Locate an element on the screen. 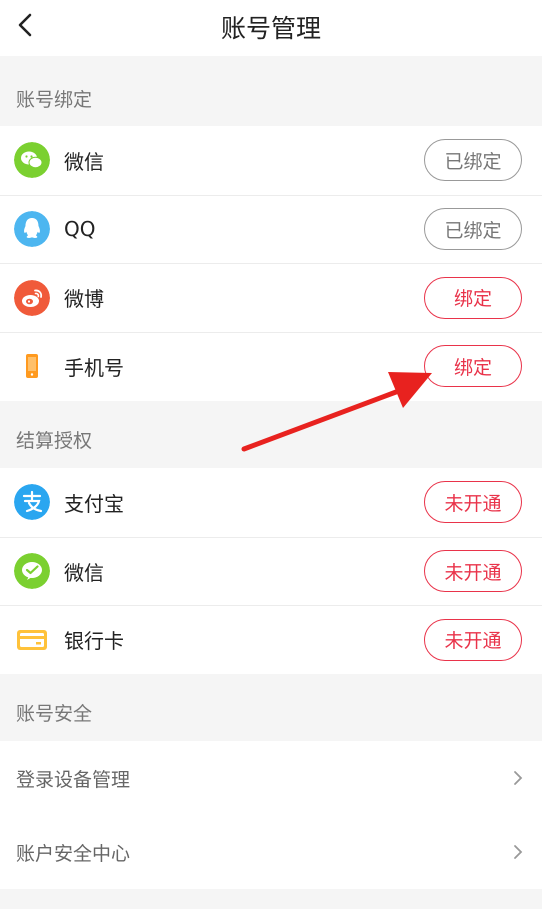 Image resolution: width=542 pixels, height=909 pixels. weibo-icon is located at coordinates (32, 297).